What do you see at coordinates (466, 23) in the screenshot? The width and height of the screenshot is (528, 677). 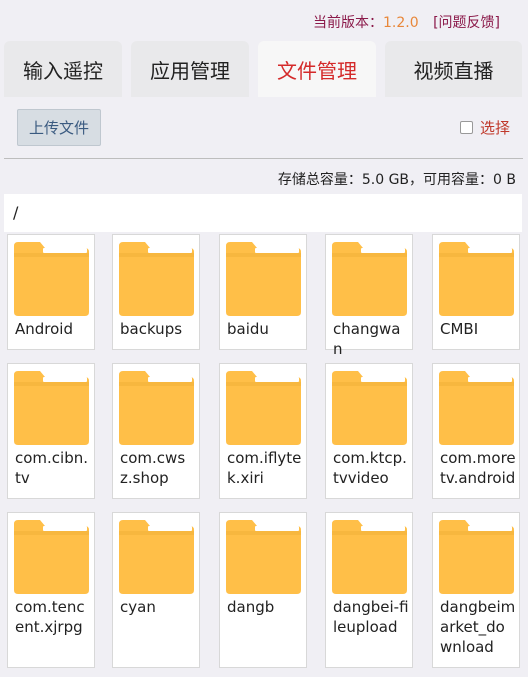 I see `feedback-link: [问题反馈]` at bounding box center [466, 23].